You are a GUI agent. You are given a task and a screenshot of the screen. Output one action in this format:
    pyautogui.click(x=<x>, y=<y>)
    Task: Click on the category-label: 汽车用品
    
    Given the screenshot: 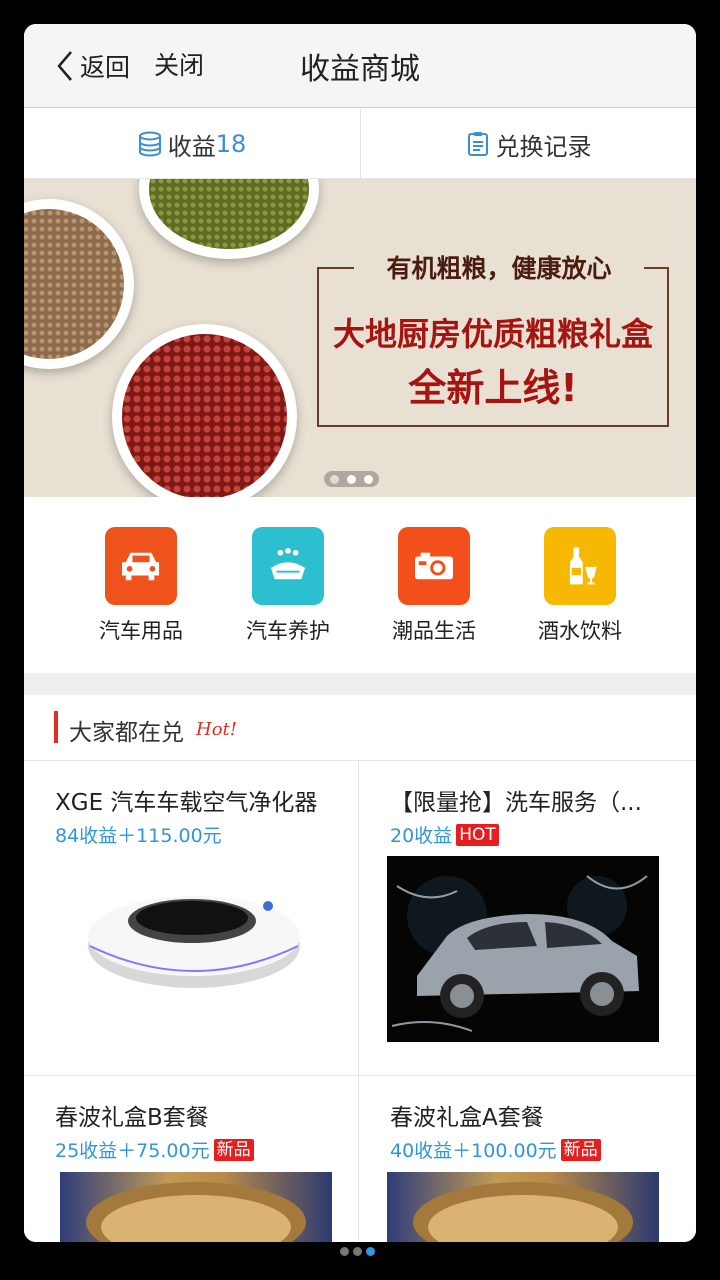 What is the action you would take?
    pyautogui.click(x=141, y=631)
    